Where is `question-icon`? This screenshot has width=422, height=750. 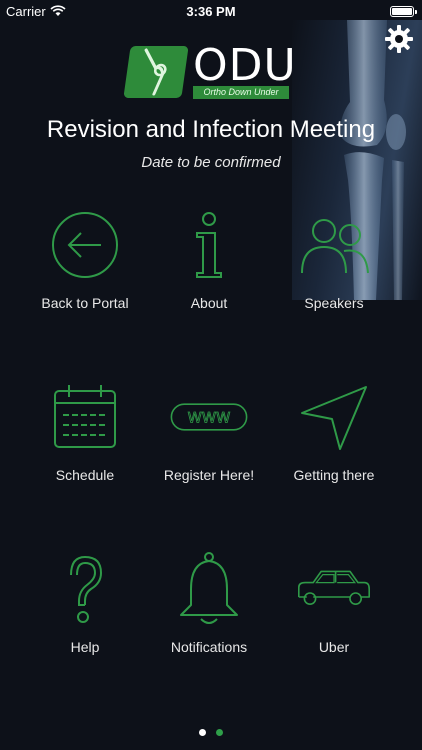
question-icon is located at coordinates (86, 589).